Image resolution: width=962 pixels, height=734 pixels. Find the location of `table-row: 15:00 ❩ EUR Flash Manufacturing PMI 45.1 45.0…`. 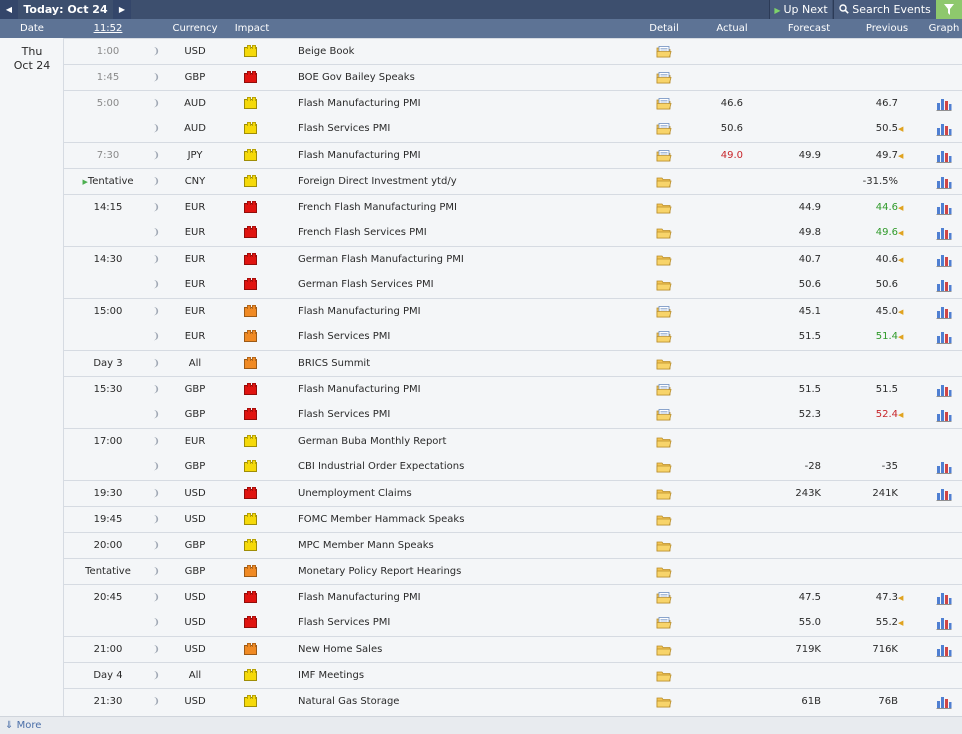

table-row: 15:00 ❩ EUR Flash Manufacturing PMI 45.1 45.0… is located at coordinates (481, 311).